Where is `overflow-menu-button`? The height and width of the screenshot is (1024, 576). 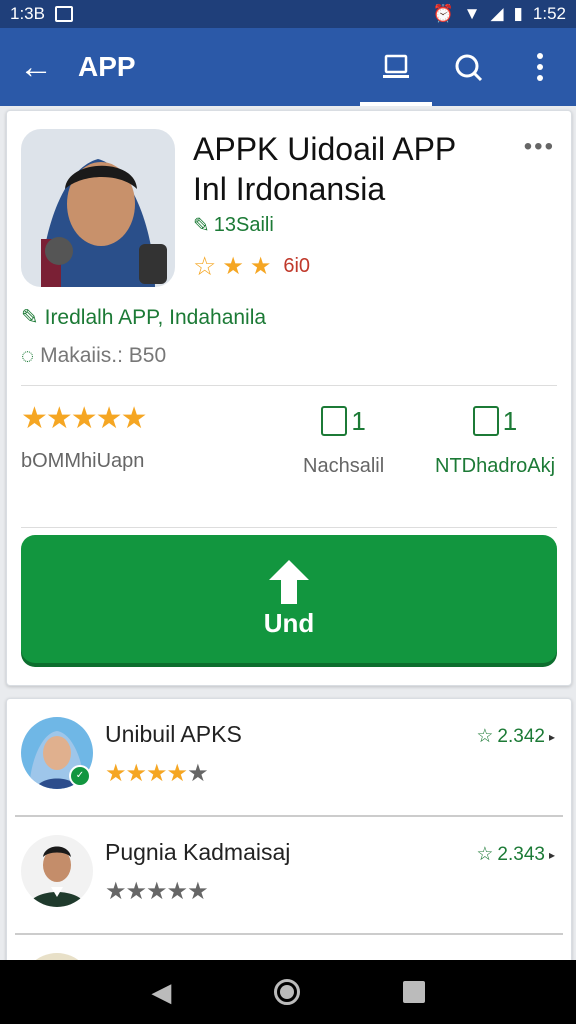
overflow-menu-button is located at coordinates (540, 67).